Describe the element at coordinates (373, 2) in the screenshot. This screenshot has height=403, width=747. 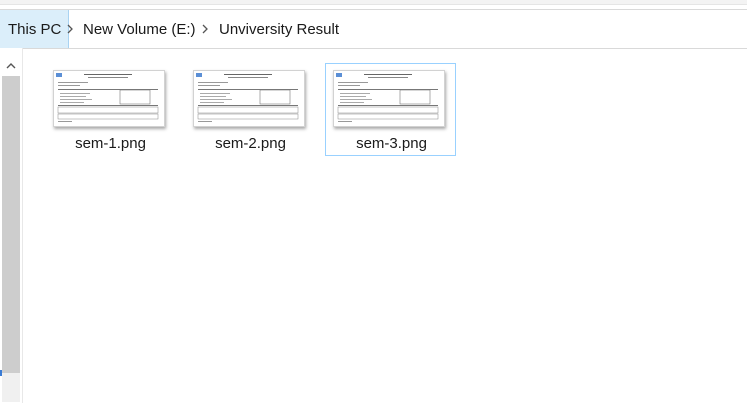
I see `window-top-edge` at that location.